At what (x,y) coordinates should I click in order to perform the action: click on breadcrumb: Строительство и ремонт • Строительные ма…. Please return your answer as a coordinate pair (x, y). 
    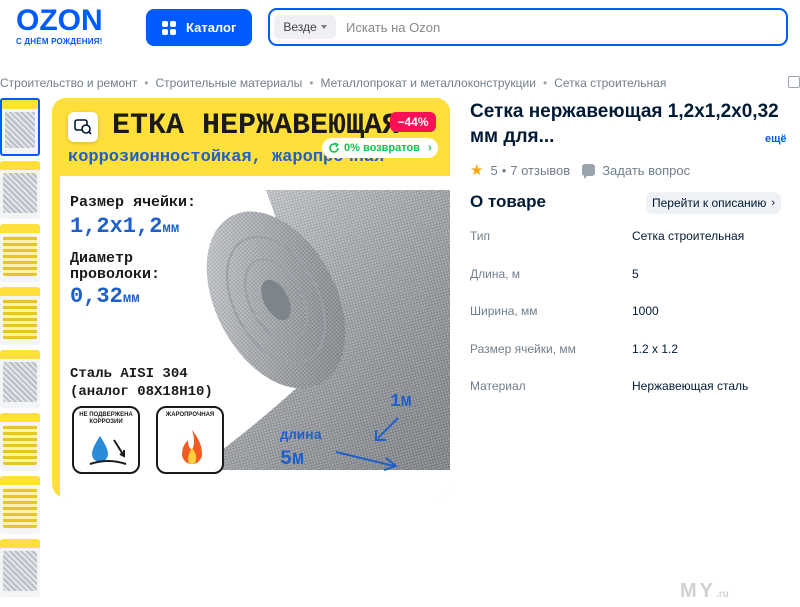
    Looking at the image, I should click on (333, 83).